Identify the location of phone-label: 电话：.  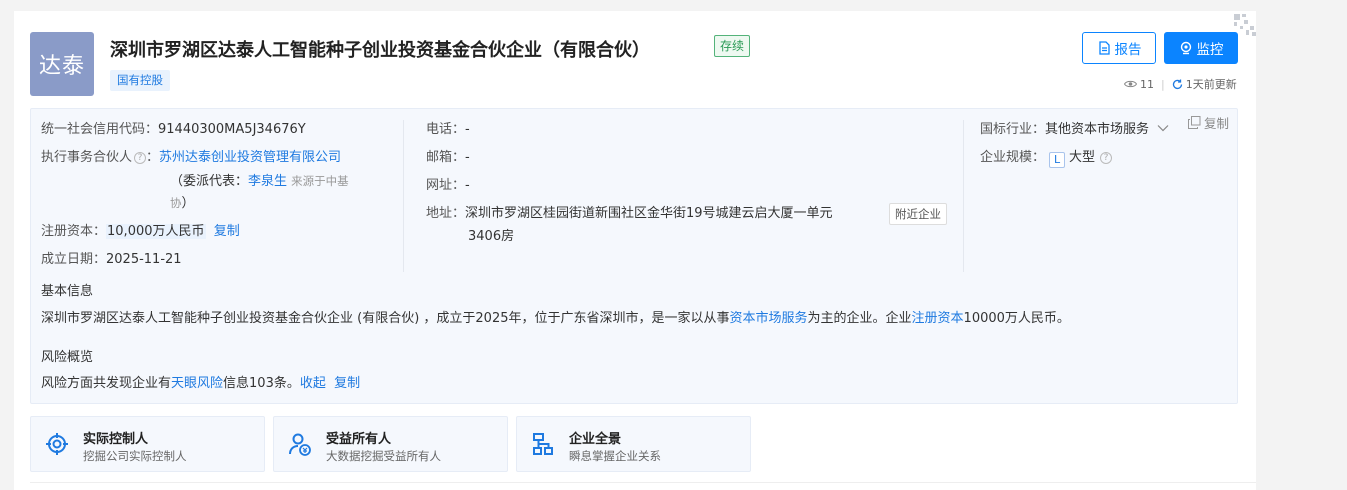
(446, 129).